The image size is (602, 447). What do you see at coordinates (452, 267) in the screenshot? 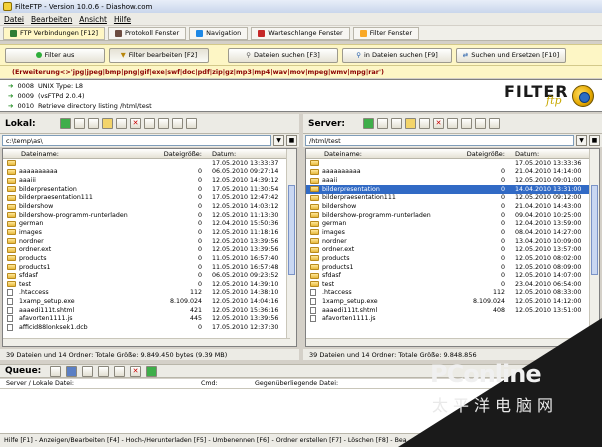
I see `file-row: products1 0 12.05.2010 08:09:00` at bounding box center [452, 267].